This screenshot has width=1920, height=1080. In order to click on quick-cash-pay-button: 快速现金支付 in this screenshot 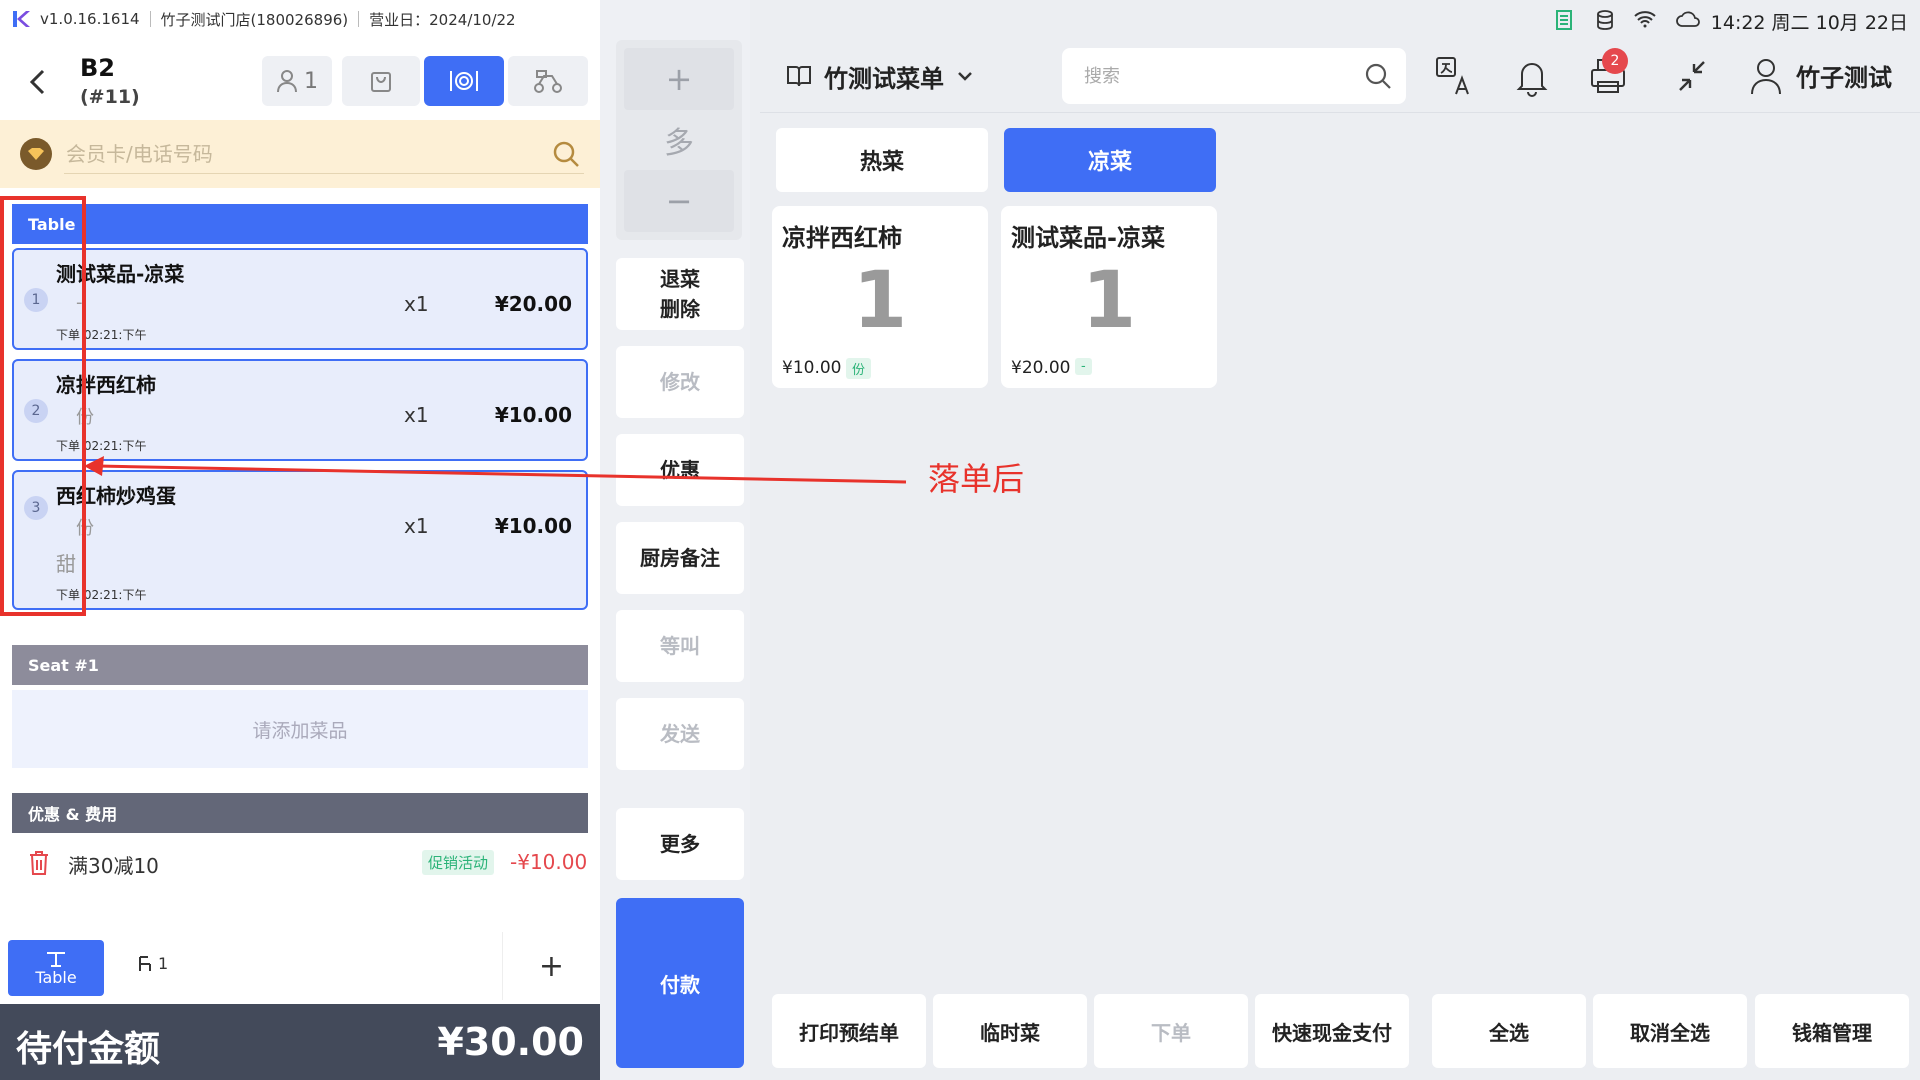, I will do `click(1332, 1031)`.